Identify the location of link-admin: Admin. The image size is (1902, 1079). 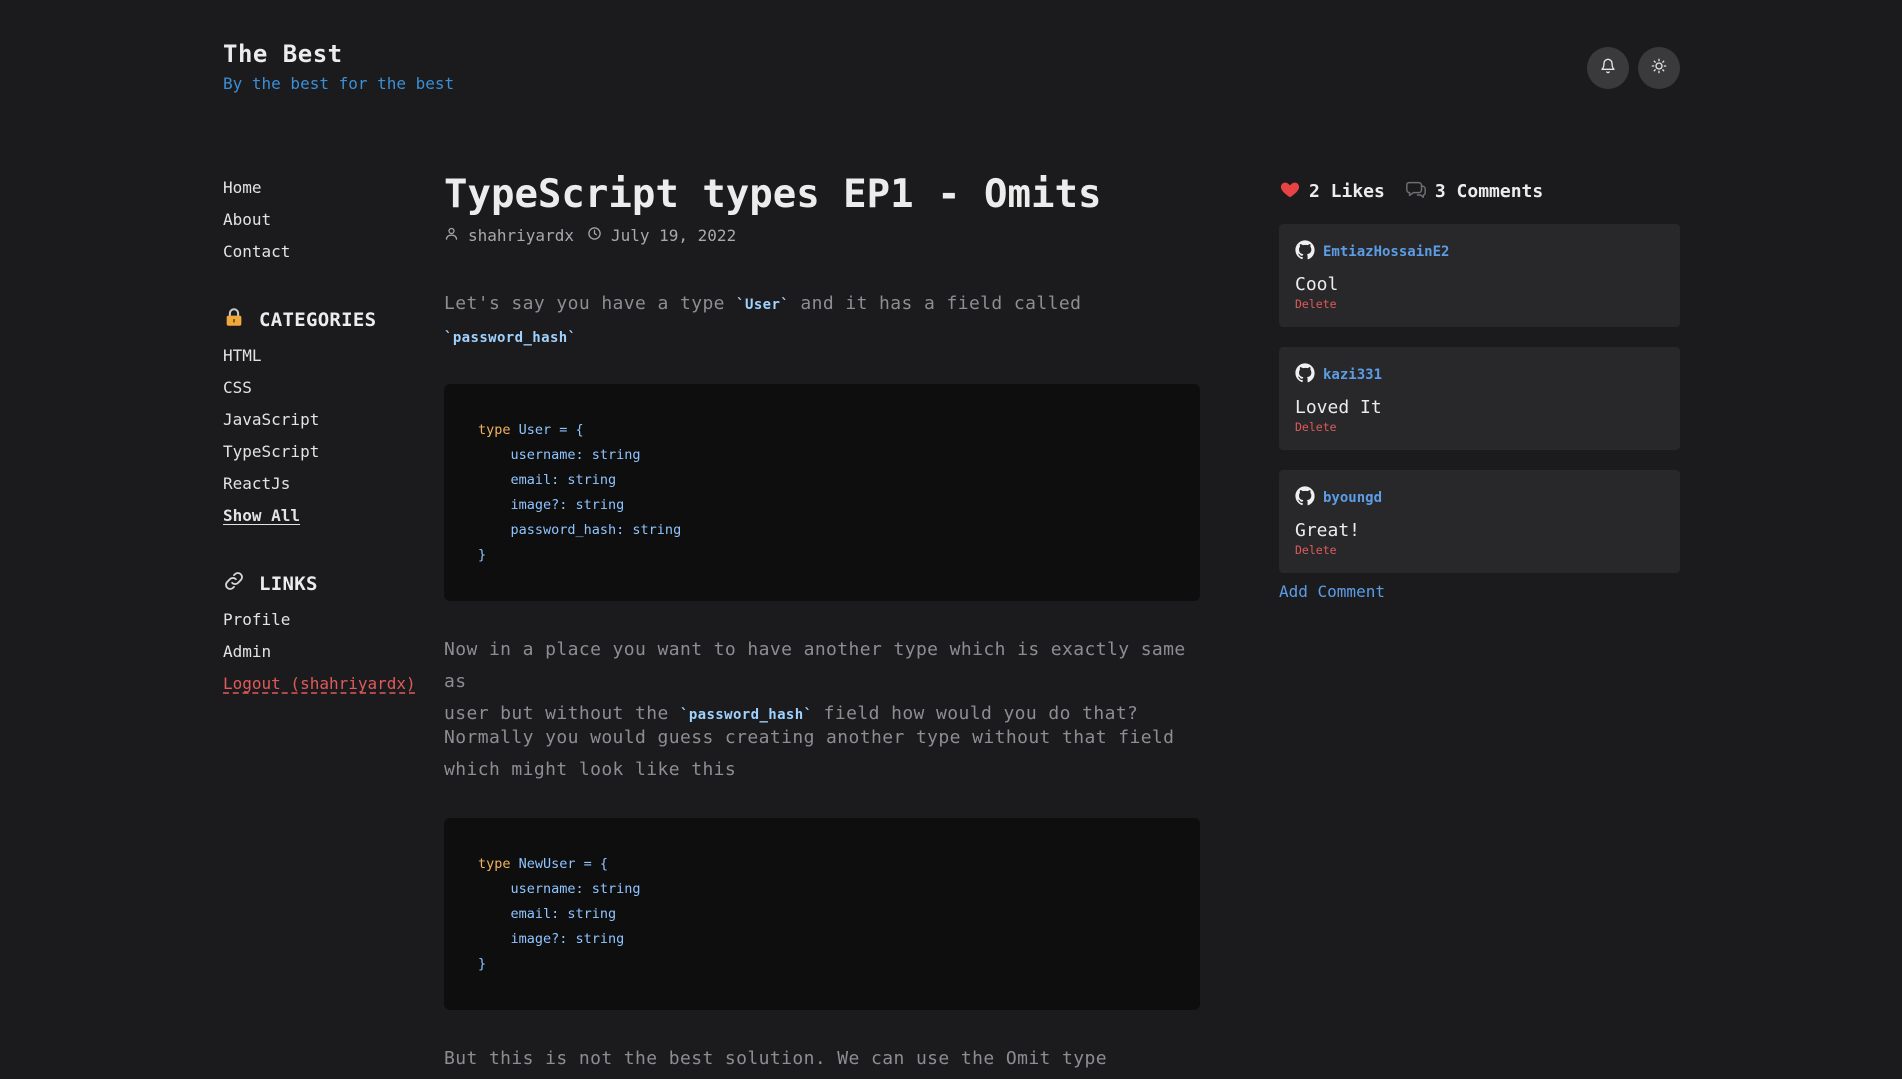
(247, 651).